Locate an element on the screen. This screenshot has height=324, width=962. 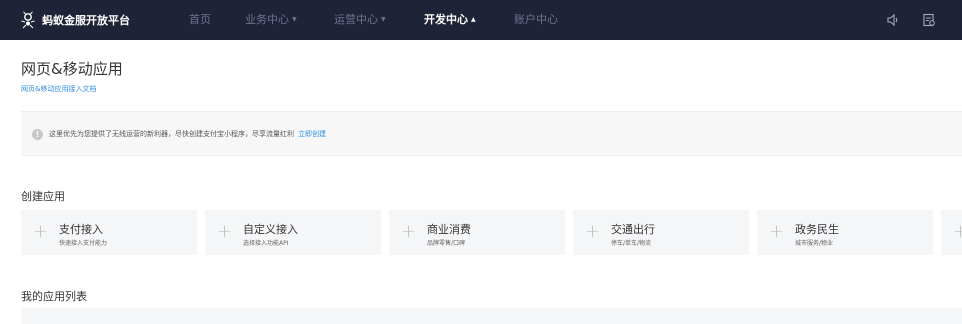
nav-item-developer-center: 开发中心 ▲ is located at coordinates (450, 20).